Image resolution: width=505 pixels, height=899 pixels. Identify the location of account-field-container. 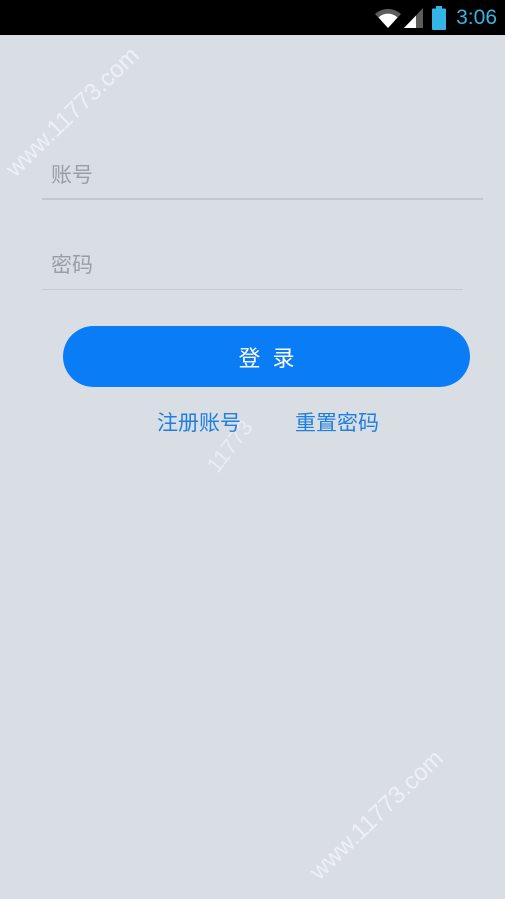
(262, 175).